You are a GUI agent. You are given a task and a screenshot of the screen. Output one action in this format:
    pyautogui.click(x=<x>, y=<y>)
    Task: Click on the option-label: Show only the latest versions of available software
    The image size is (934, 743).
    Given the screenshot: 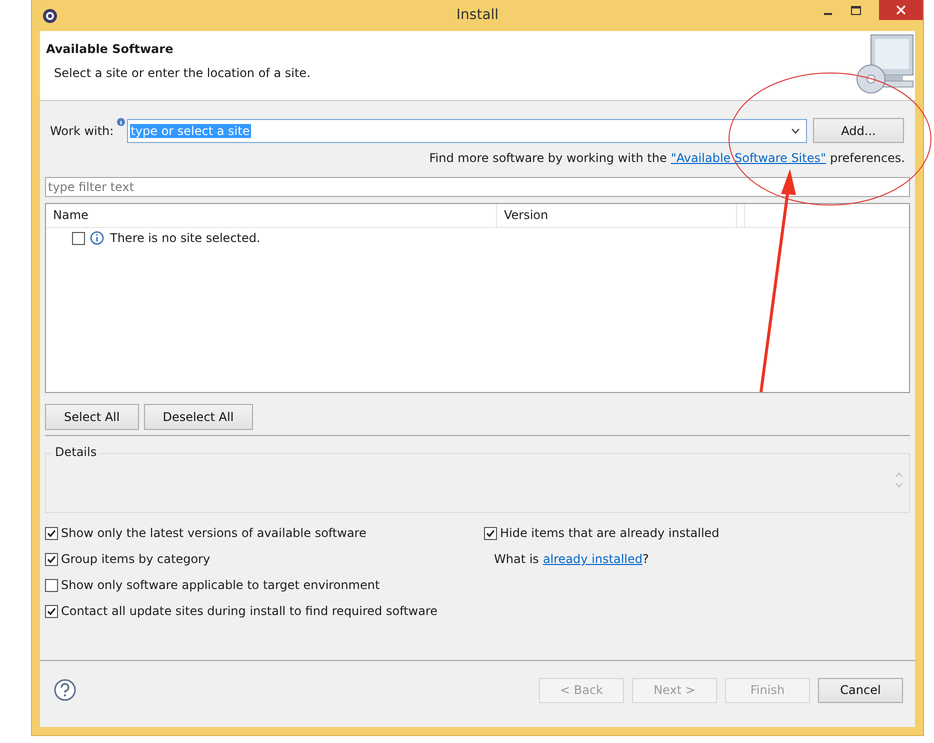 What is the action you would take?
    pyautogui.click(x=213, y=533)
    